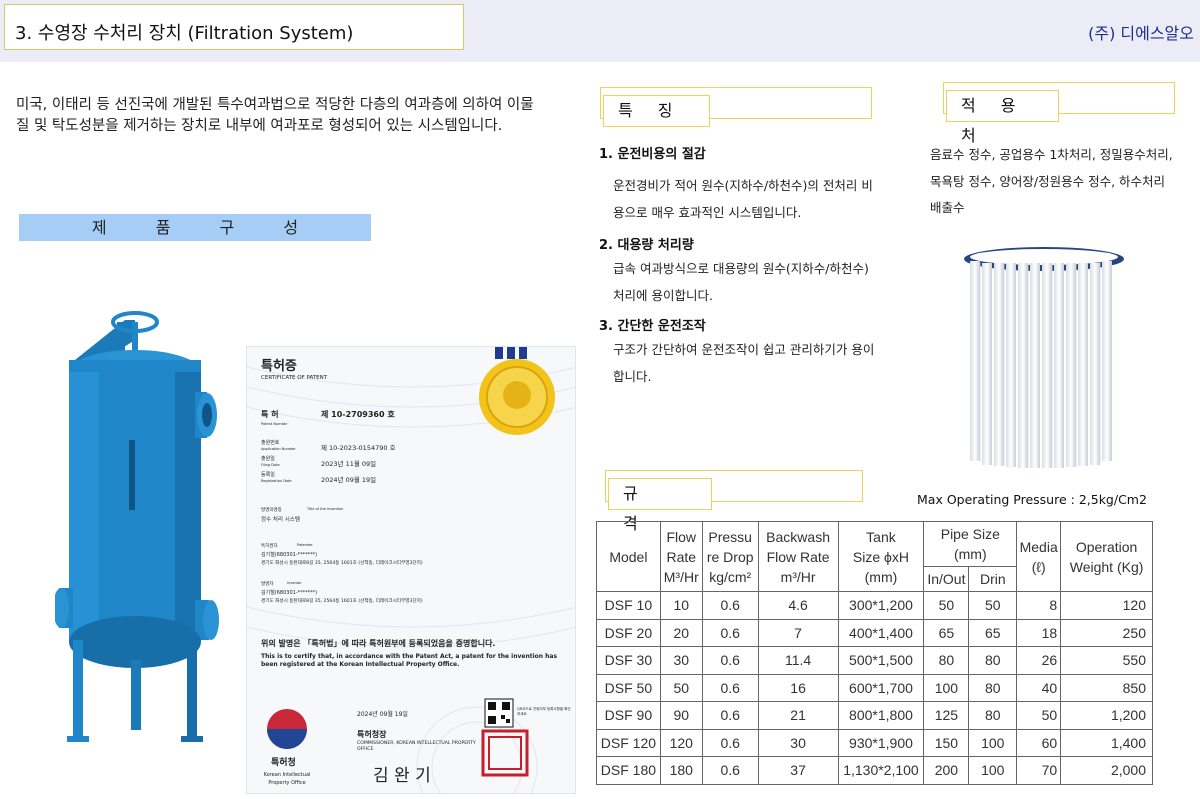 The image size is (1200, 799). What do you see at coordinates (798, 632) in the screenshot?
I see `cell-backwash: 7` at bounding box center [798, 632].